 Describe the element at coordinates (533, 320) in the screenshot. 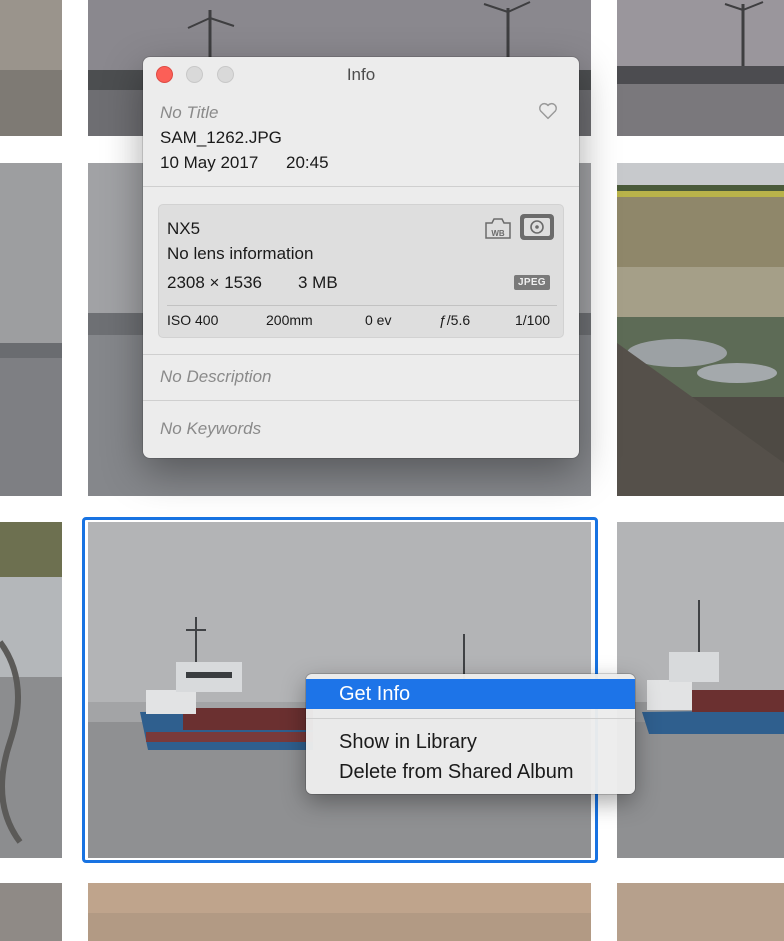

I see `shutter-speed: 1/100` at that location.